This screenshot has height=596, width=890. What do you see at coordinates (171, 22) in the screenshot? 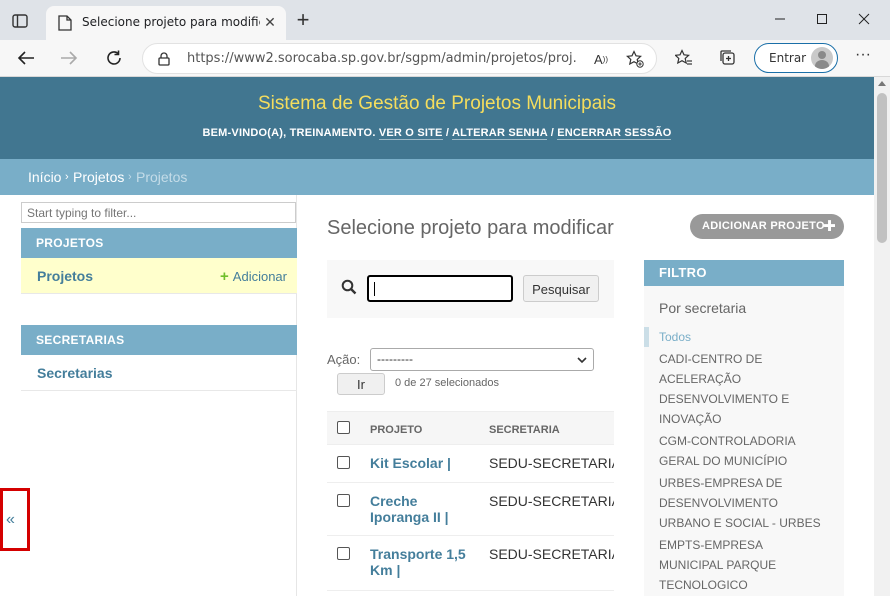
I see `tab-title: Selecione projeto para modificar` at bounding box center [171, 22].